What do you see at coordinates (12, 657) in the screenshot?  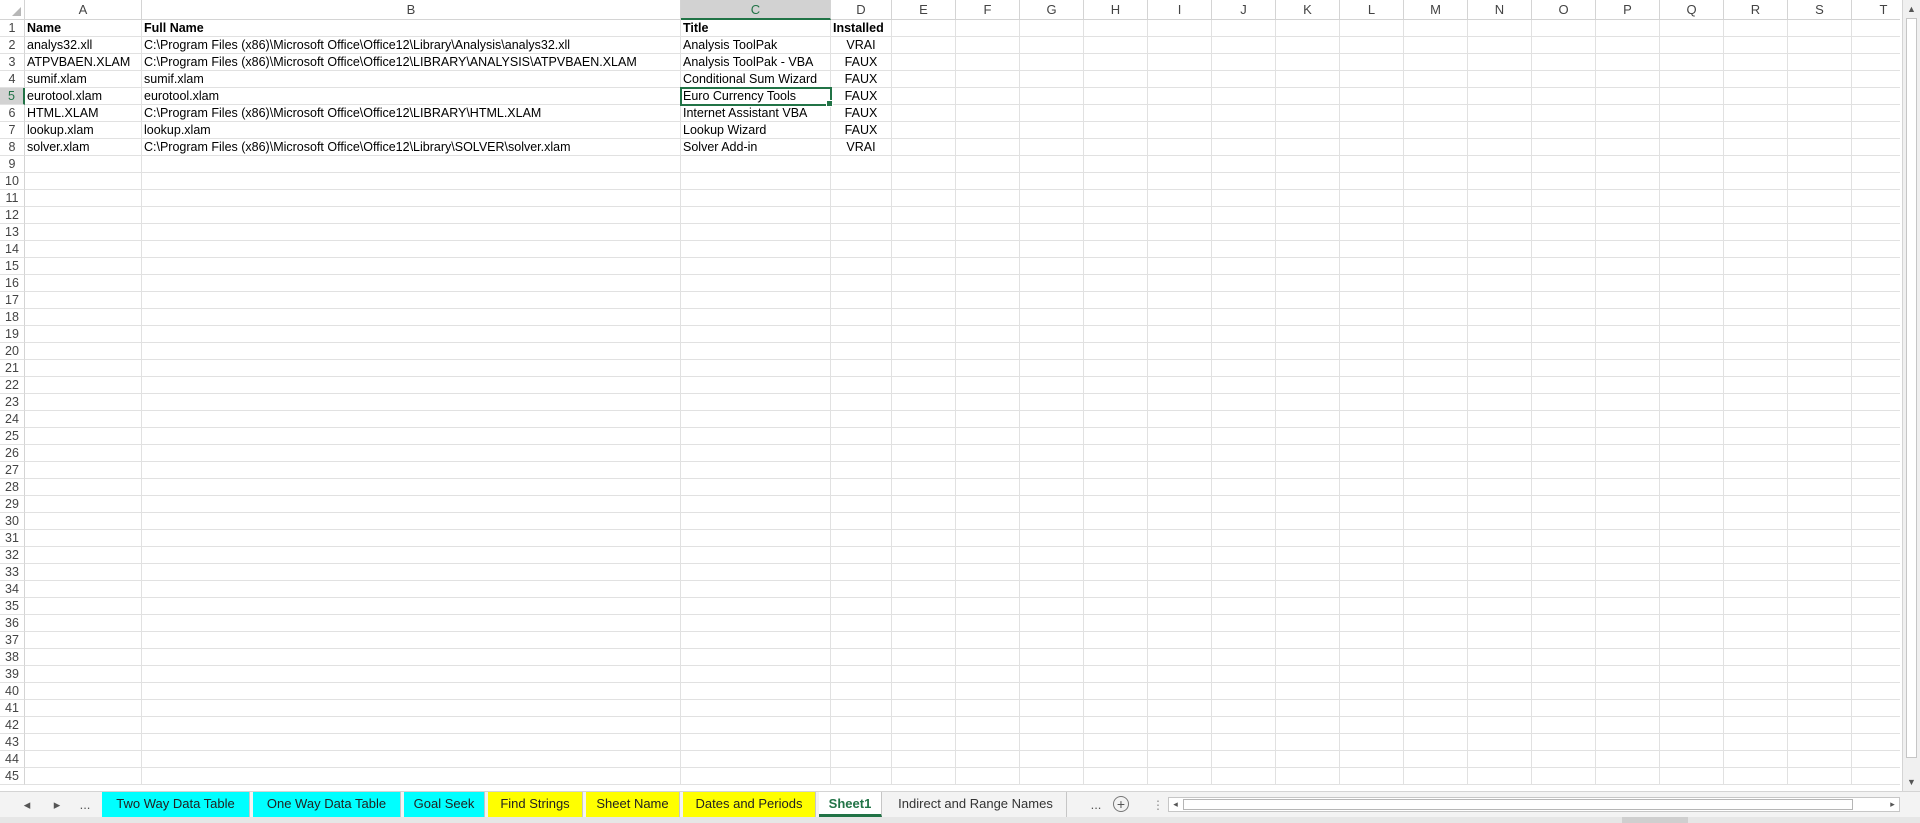 I see `row-header-38: 38` at bounding box center [12, 657].